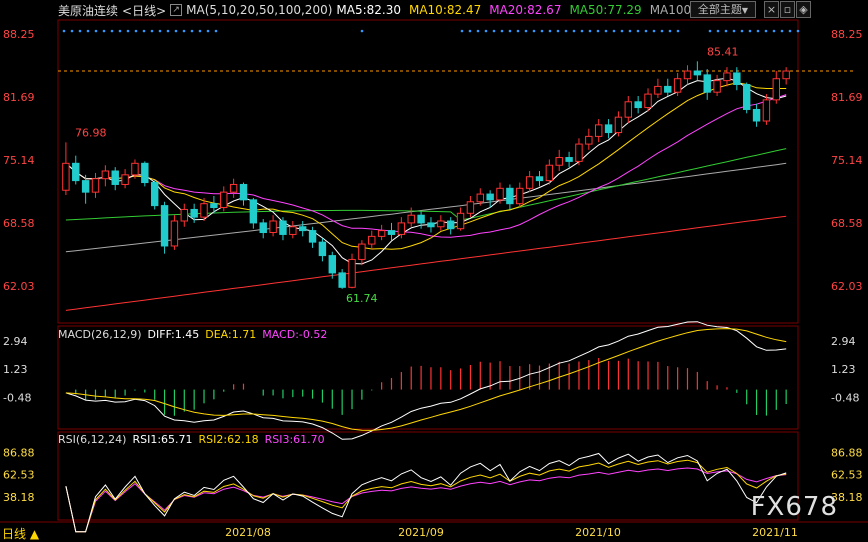  What do you see at coordinates (803, 9) in the screenshot?
I see `settings-icon: ◈` at bounding box center [803, 9].